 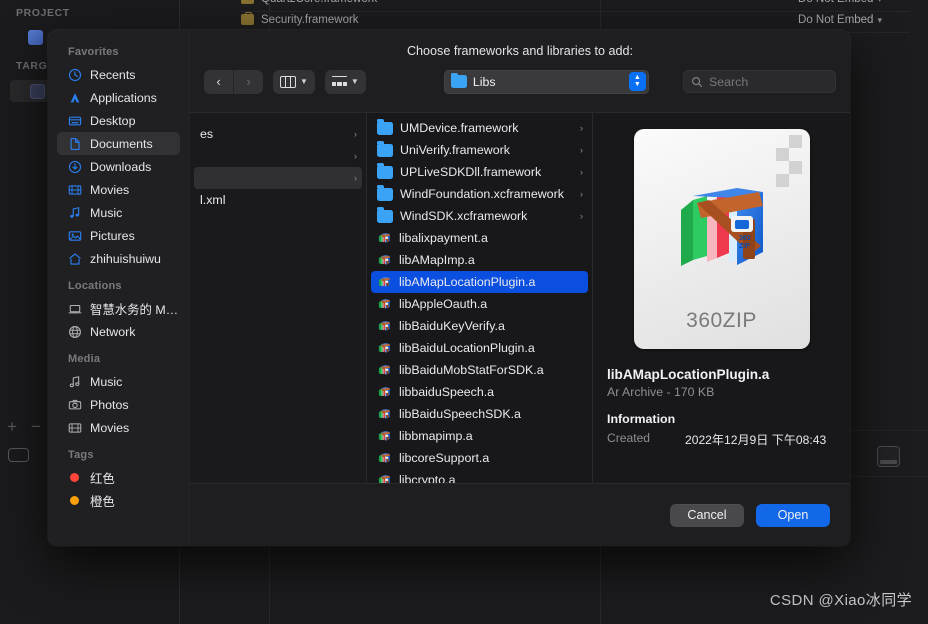 I want to click on globe-icon, so click(x=75, y=331).